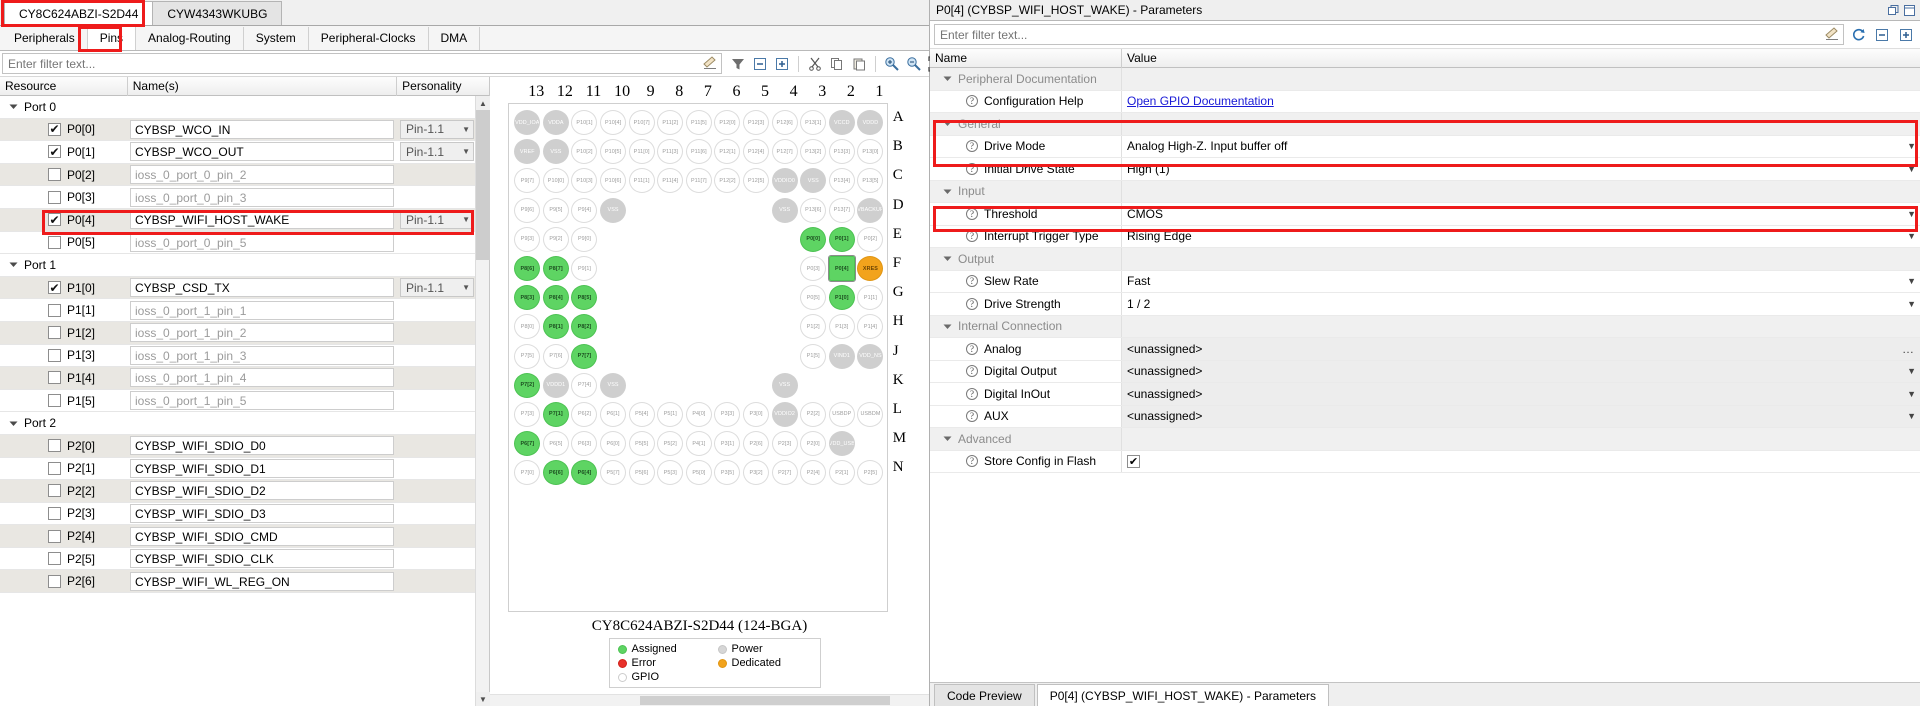  I want to click on parameters-filter-input, so click(1389, 34).